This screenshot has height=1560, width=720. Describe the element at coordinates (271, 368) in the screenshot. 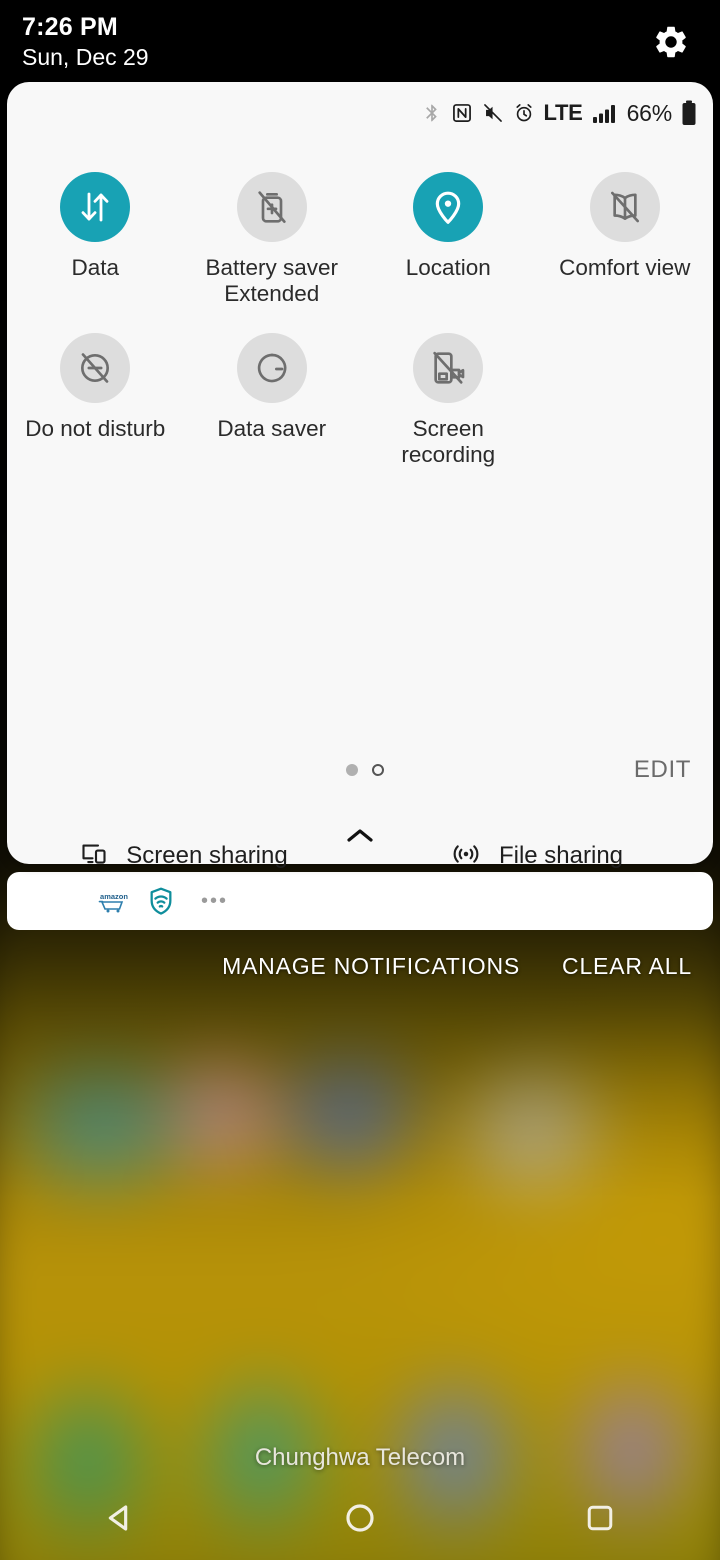

I see `data-saver-icon` at that location.